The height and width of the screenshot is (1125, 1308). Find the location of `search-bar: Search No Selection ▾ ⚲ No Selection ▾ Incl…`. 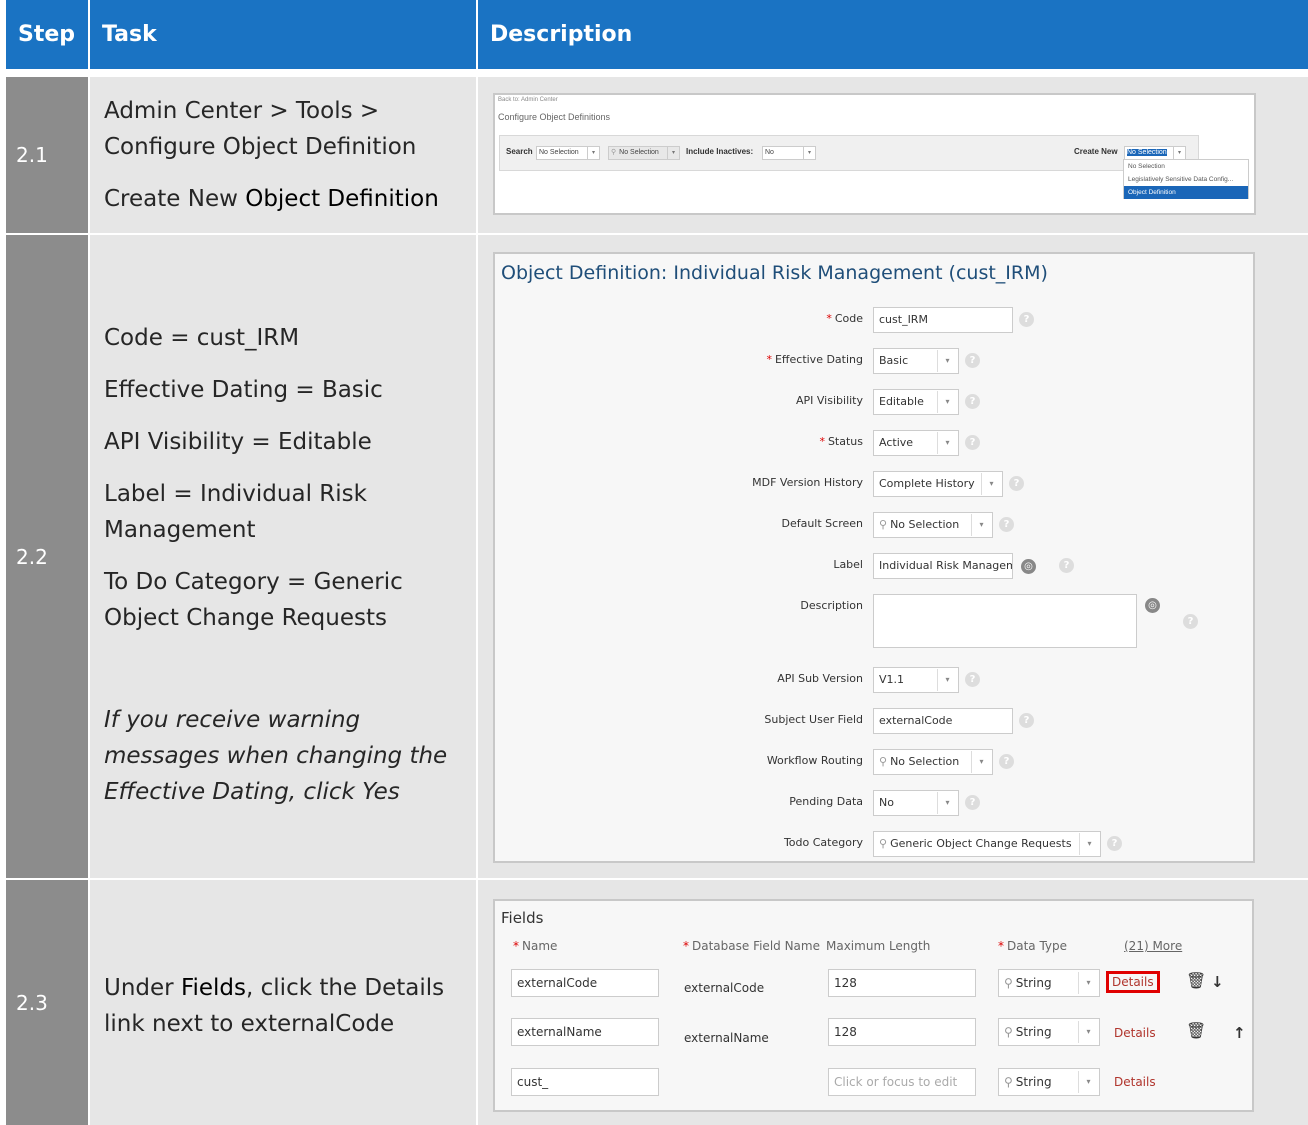

search-bar: Search No Selection ▾ ⚲ No Selection ▾ Incl… is located at coordinates (849, 153).